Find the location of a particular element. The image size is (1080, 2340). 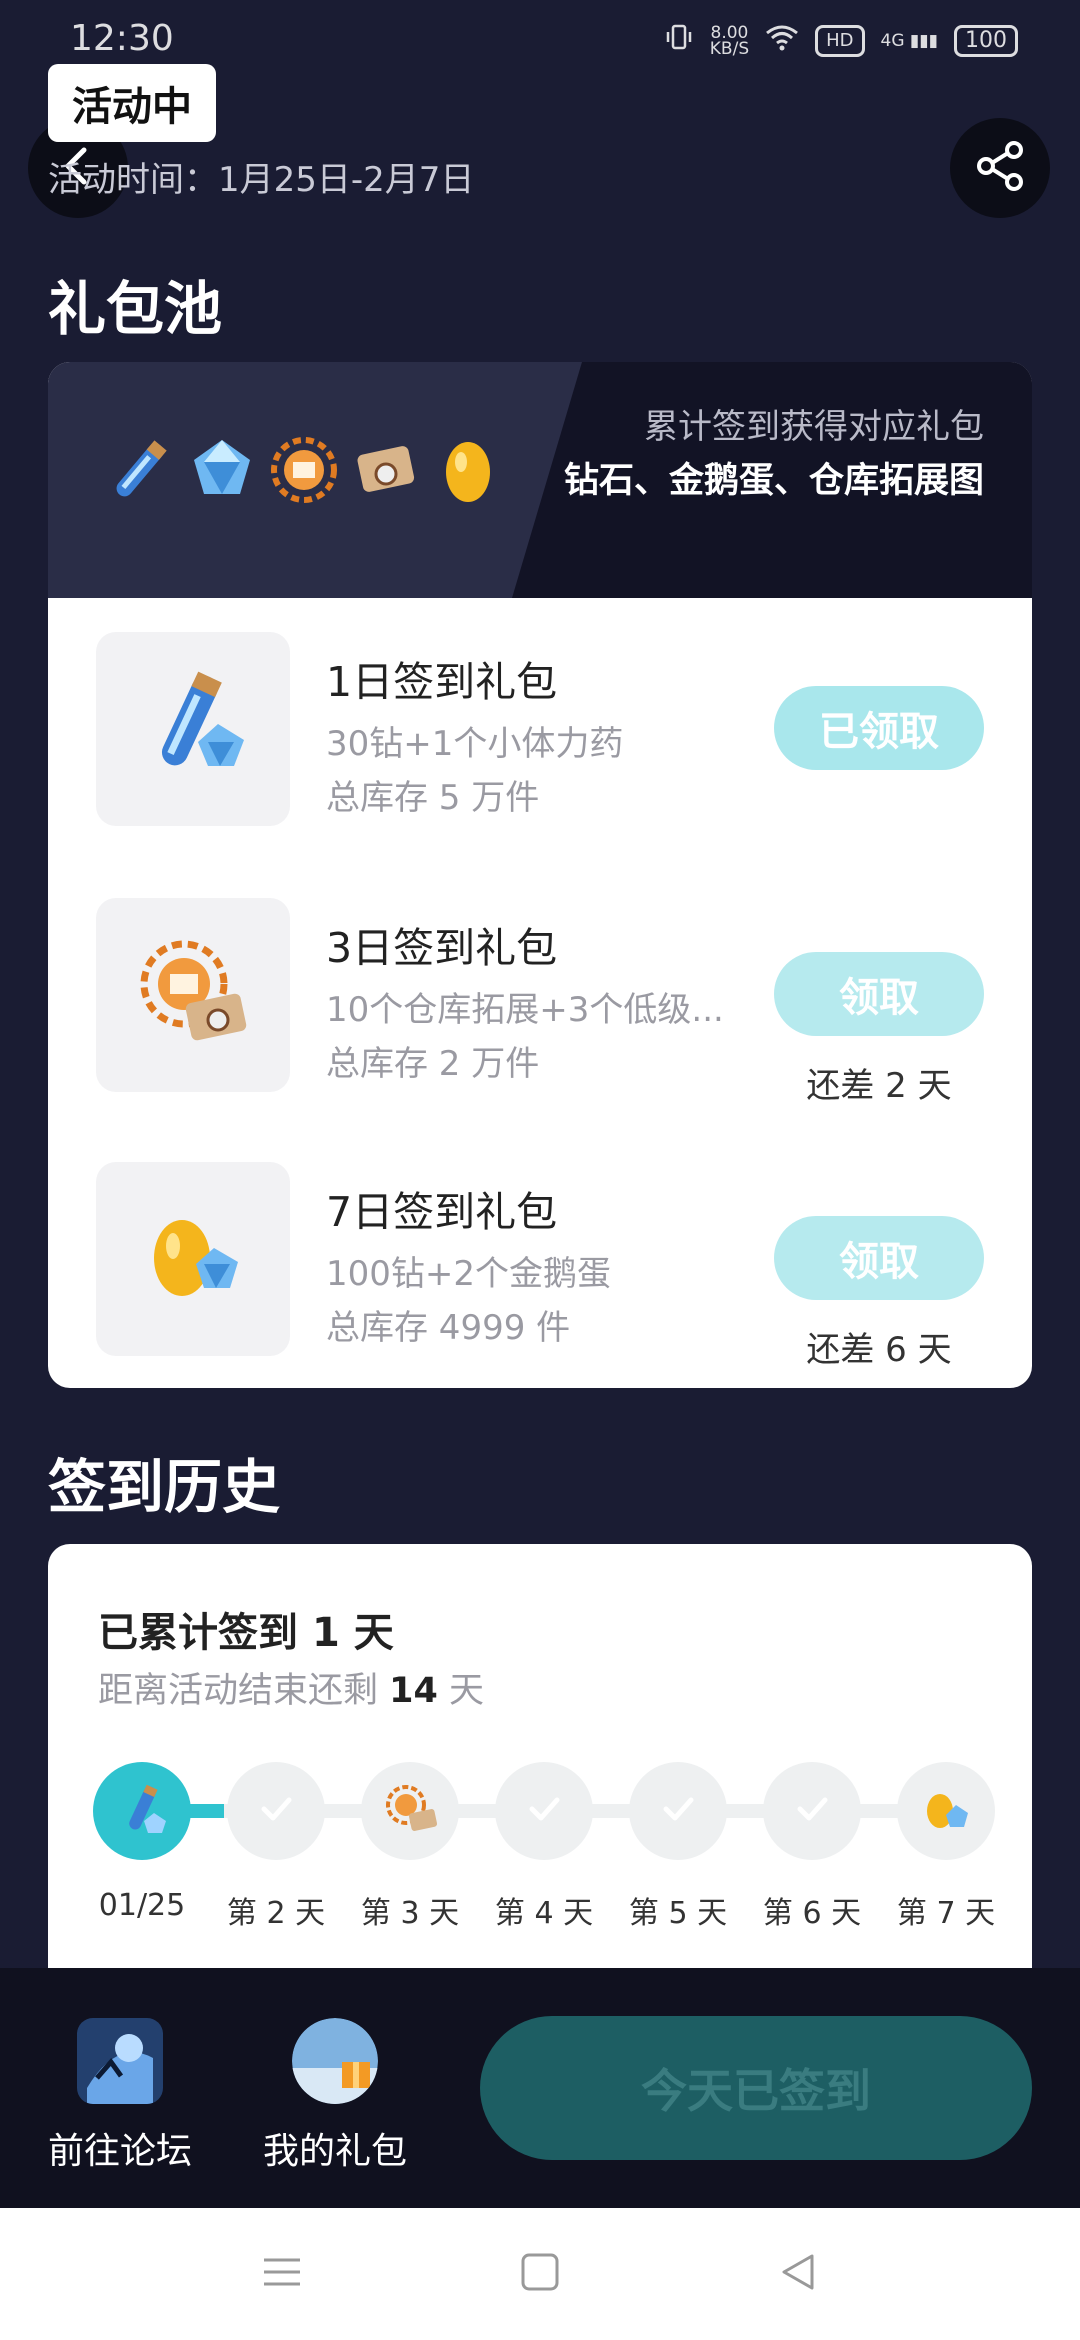

share-icon is located at coordinates (1000, 168).